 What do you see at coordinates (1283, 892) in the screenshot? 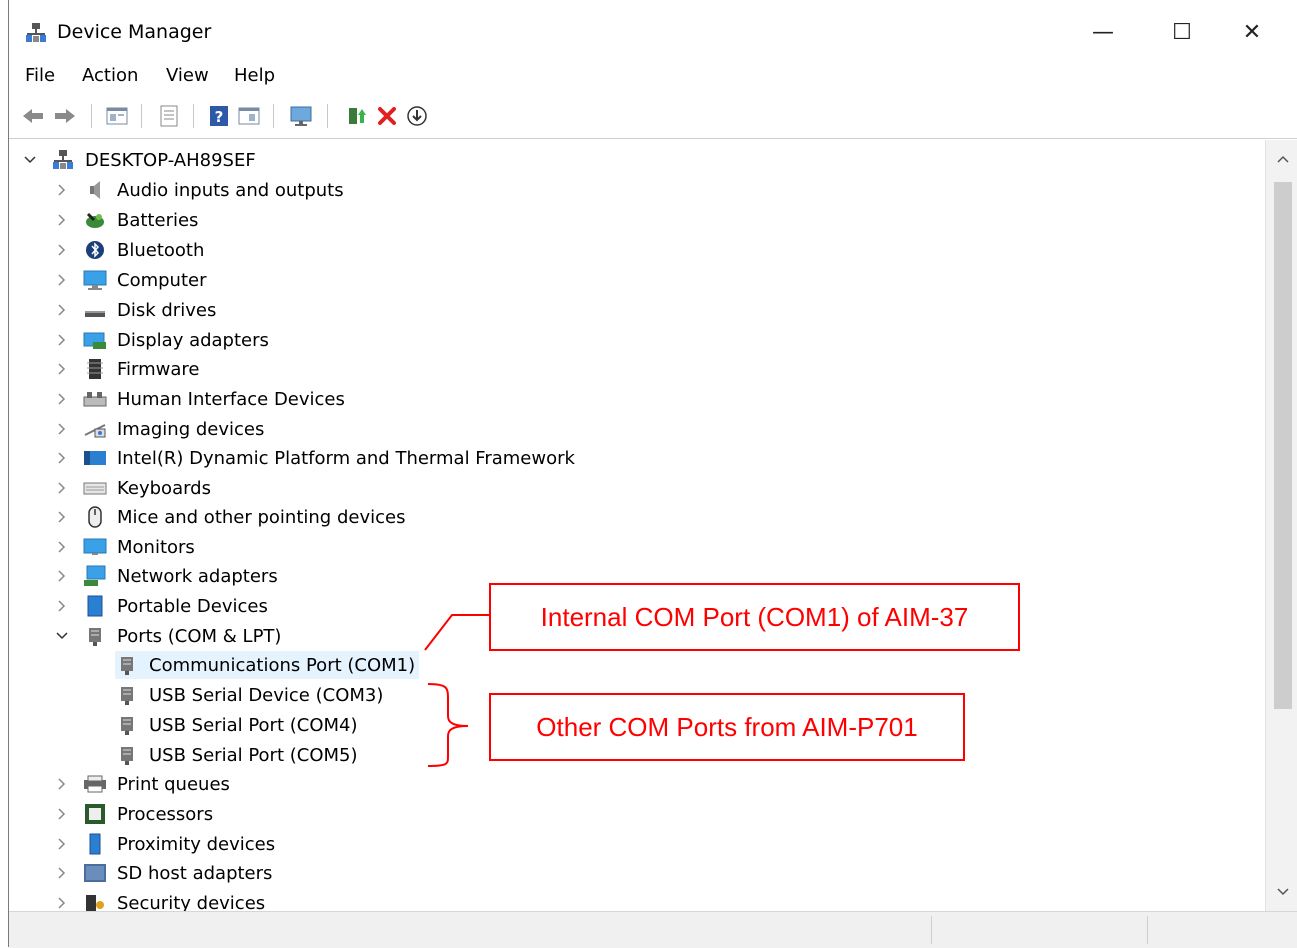
I see `scroll-down-icon` at bounding box center [1283, 892].